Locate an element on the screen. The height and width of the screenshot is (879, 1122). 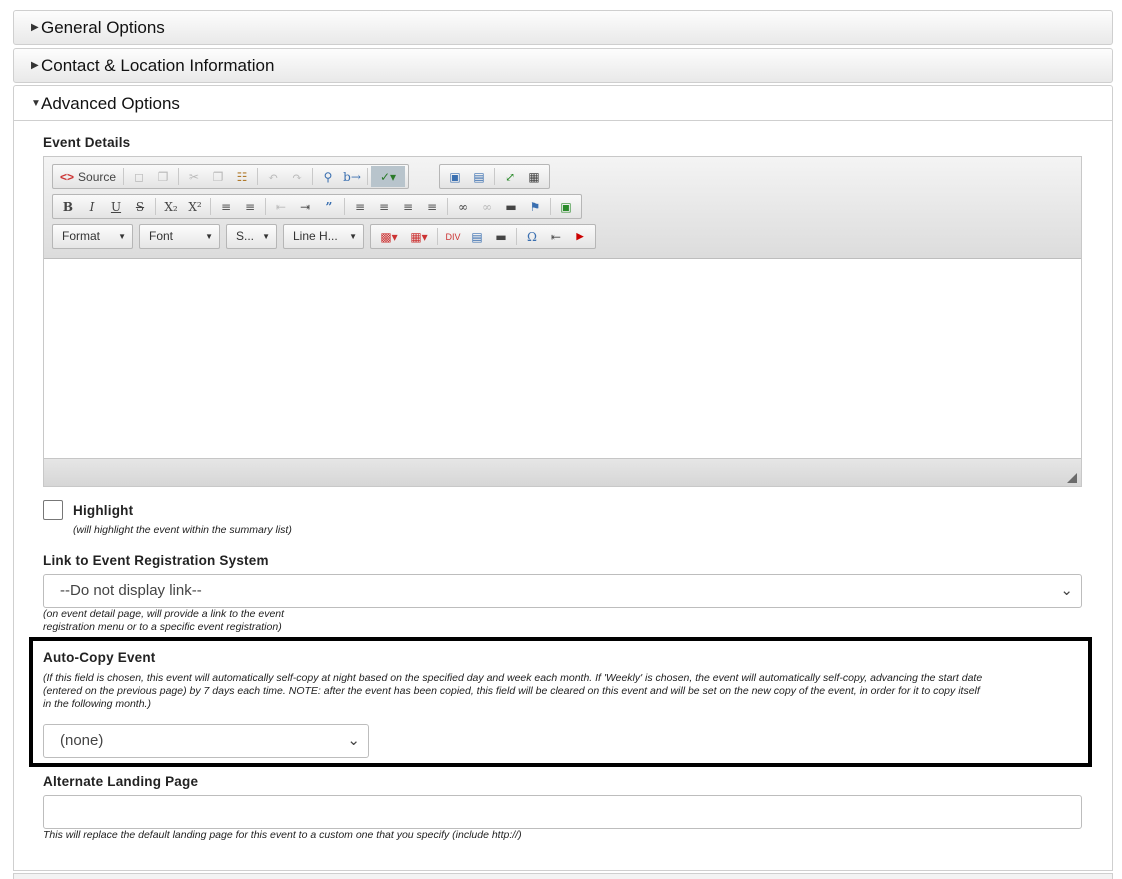
cut-icon: ✂ is located at coordinates (194, 176).